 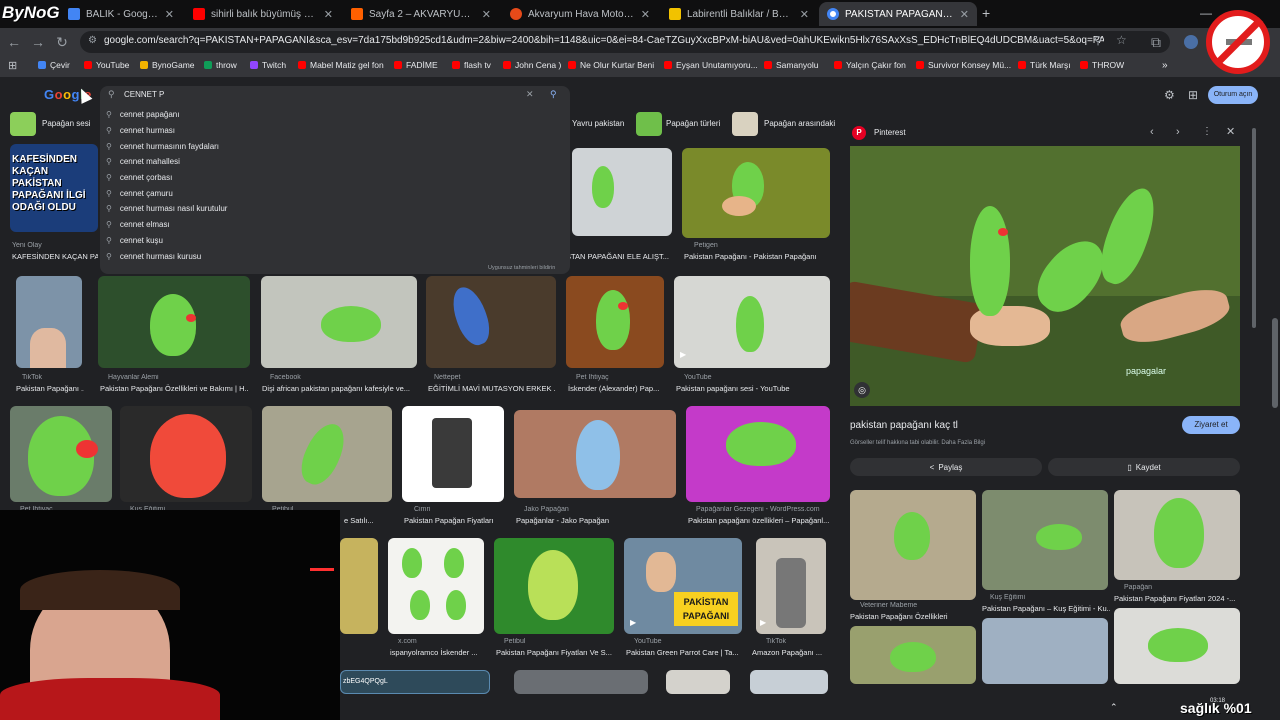 I want to click on tab-youtube: sihirli balık büyümüş hali - You ✕, so click(x=263, y=14).